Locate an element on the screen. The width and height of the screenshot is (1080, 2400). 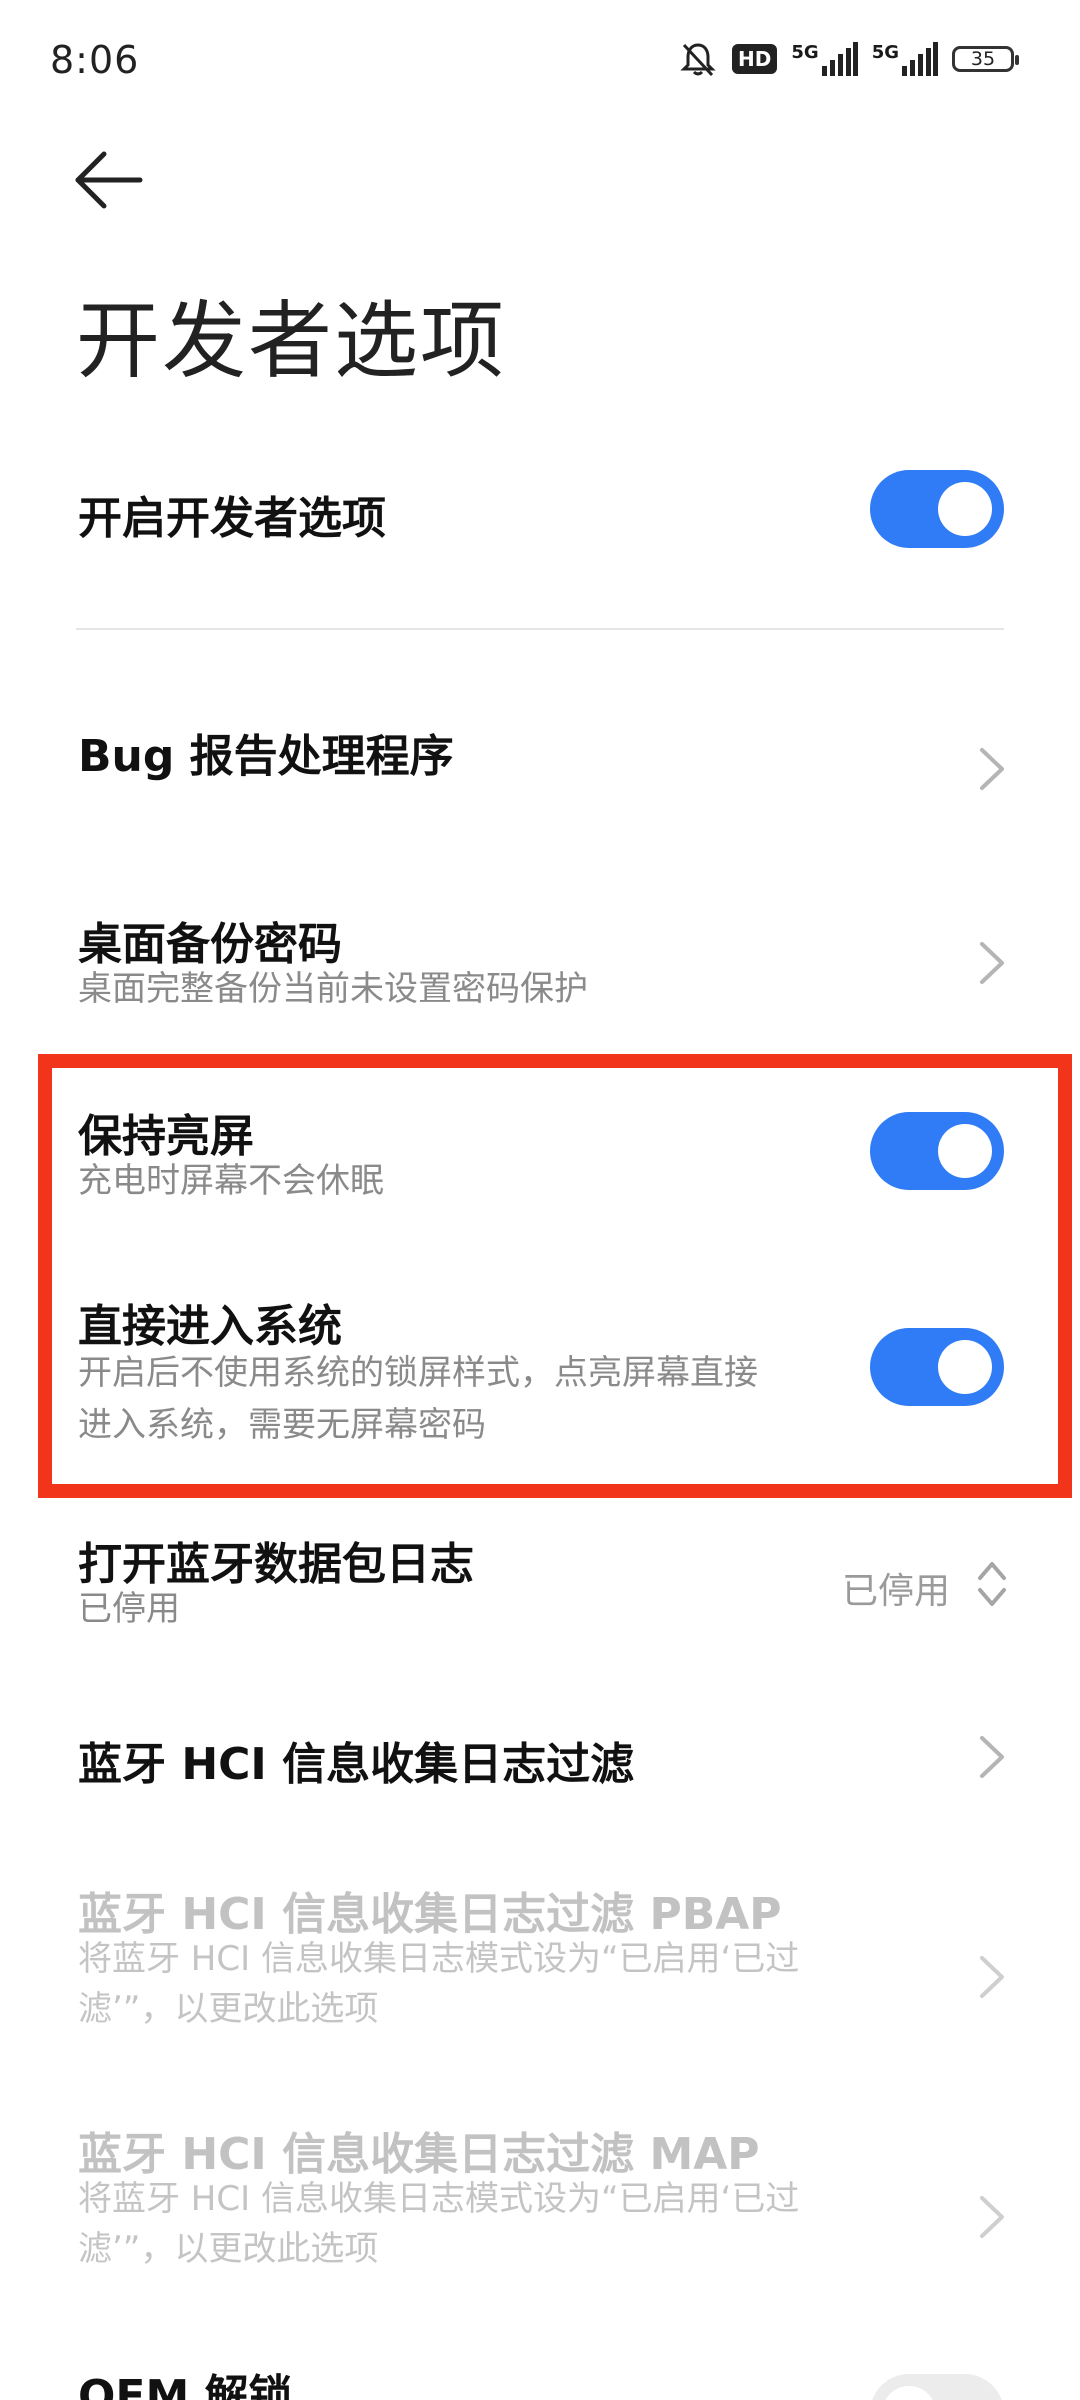
bug-report-handler-label: Bug 报告处理程序 is located at coordinates (266, 756).